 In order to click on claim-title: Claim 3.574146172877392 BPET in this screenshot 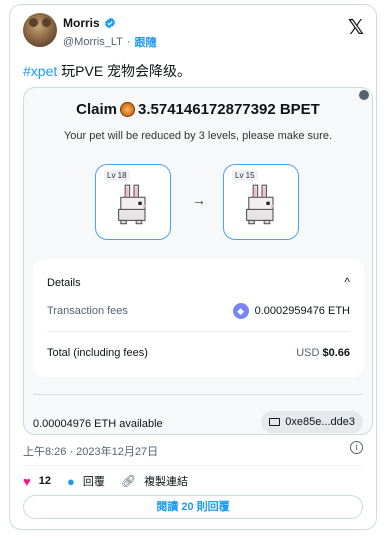, I will do `click(198, 109)`.